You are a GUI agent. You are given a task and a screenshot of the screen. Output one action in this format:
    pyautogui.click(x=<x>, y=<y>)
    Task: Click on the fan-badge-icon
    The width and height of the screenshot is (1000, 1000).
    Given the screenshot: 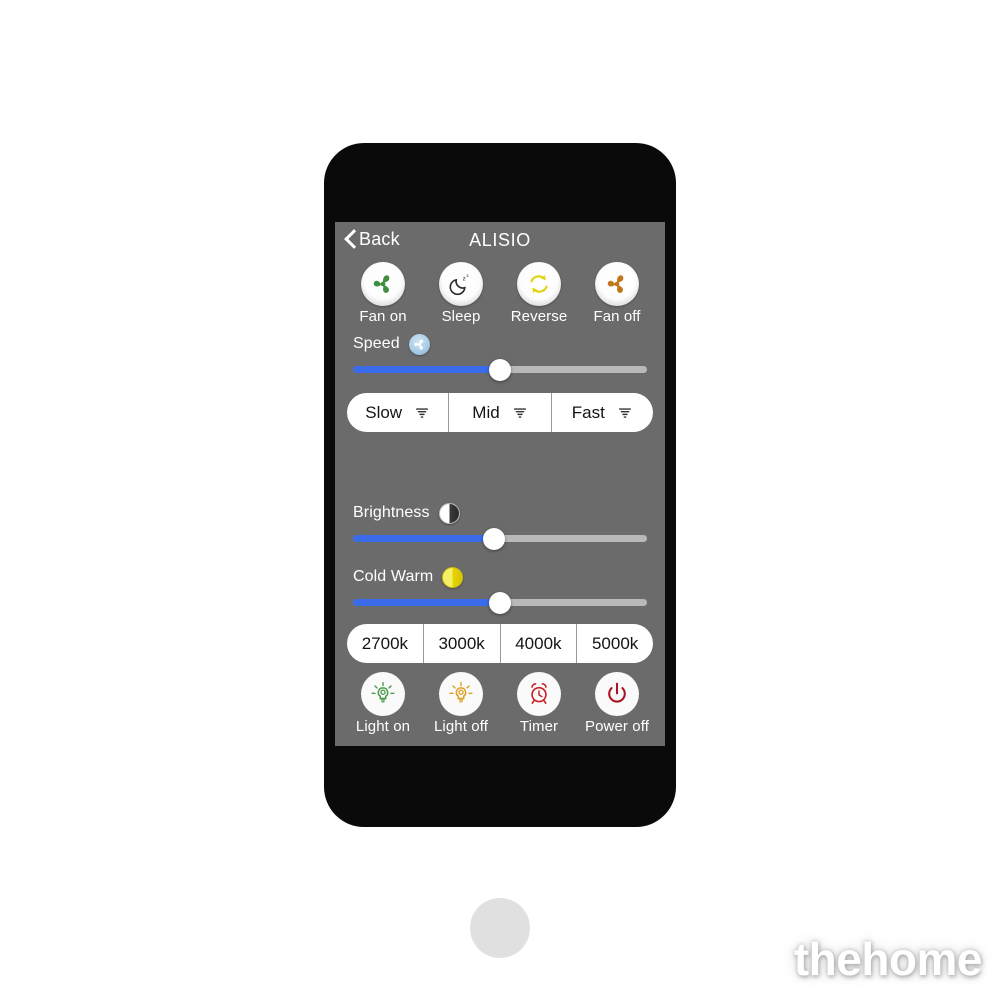 What is the action you would take?
    pyautogui.click(x=419, y=344)
    